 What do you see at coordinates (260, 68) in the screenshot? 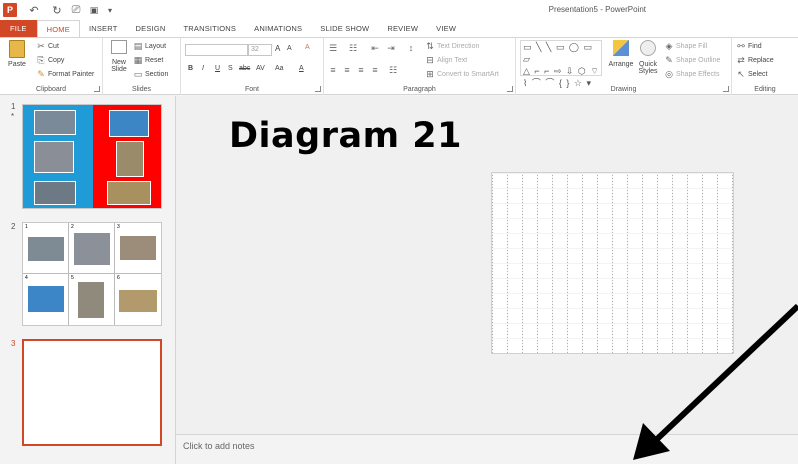
I see `character-spacing-button: AV` at bounding box center [260, 68].